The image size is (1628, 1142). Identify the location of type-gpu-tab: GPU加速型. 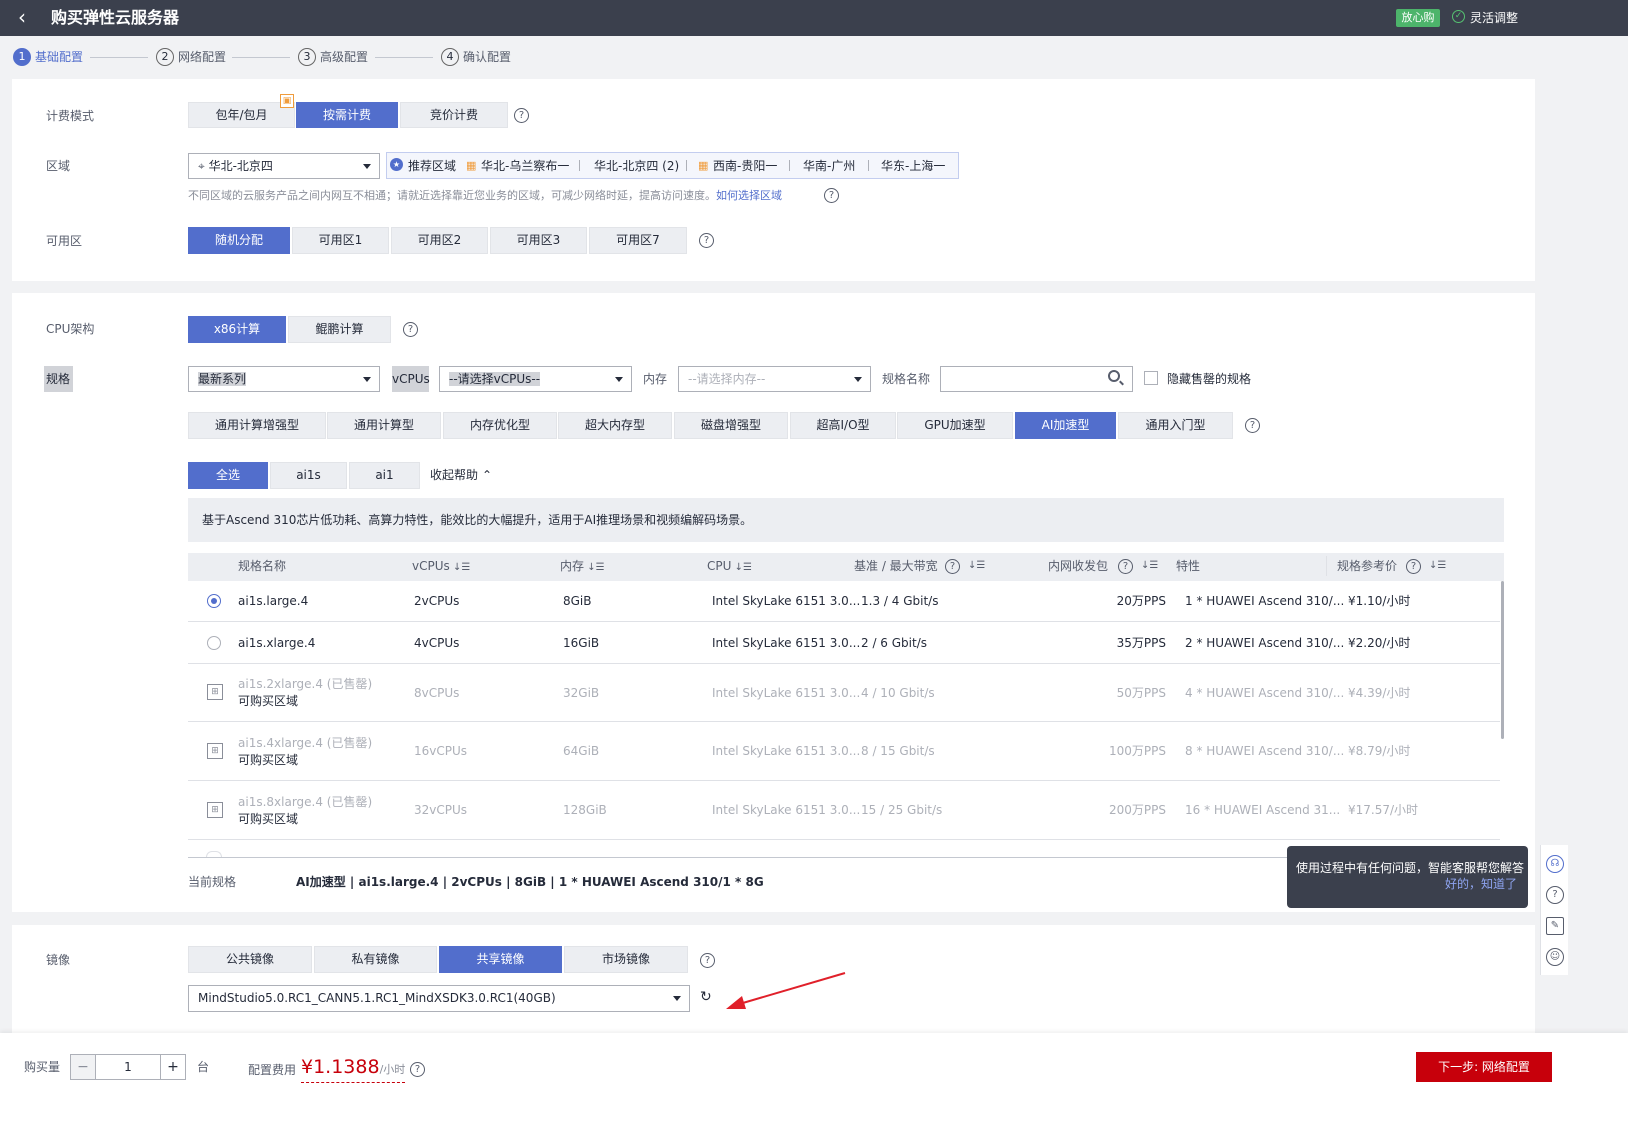
(955, 425).